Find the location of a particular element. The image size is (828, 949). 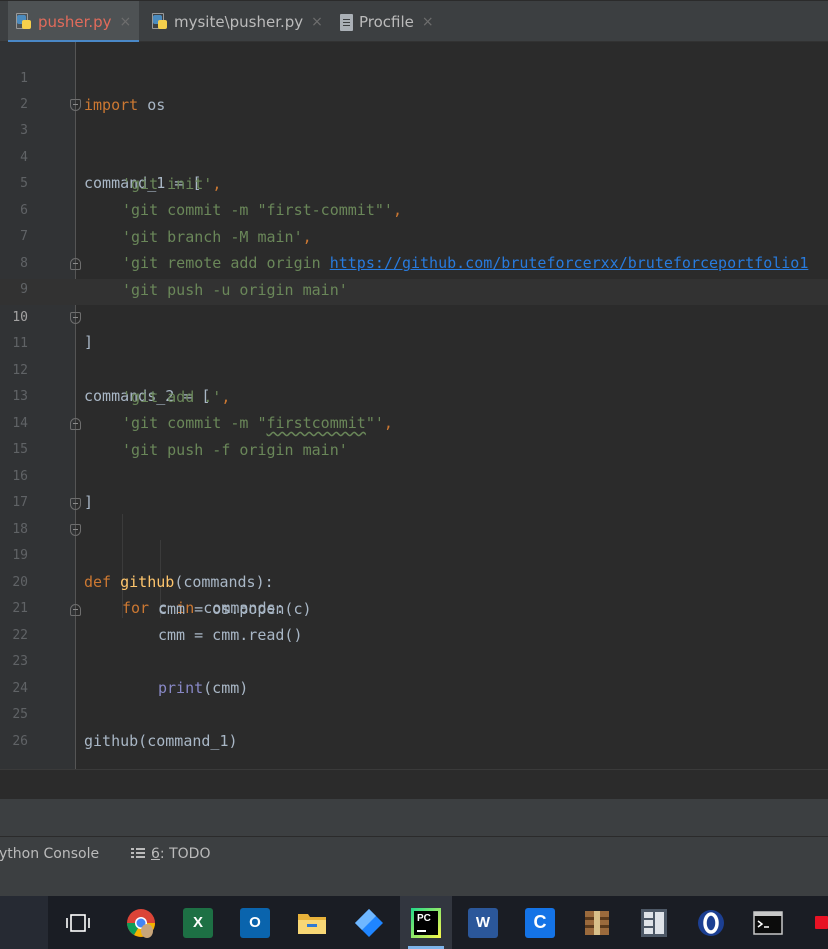

horizontal-scrollbar is located at coordinates (414, 784).